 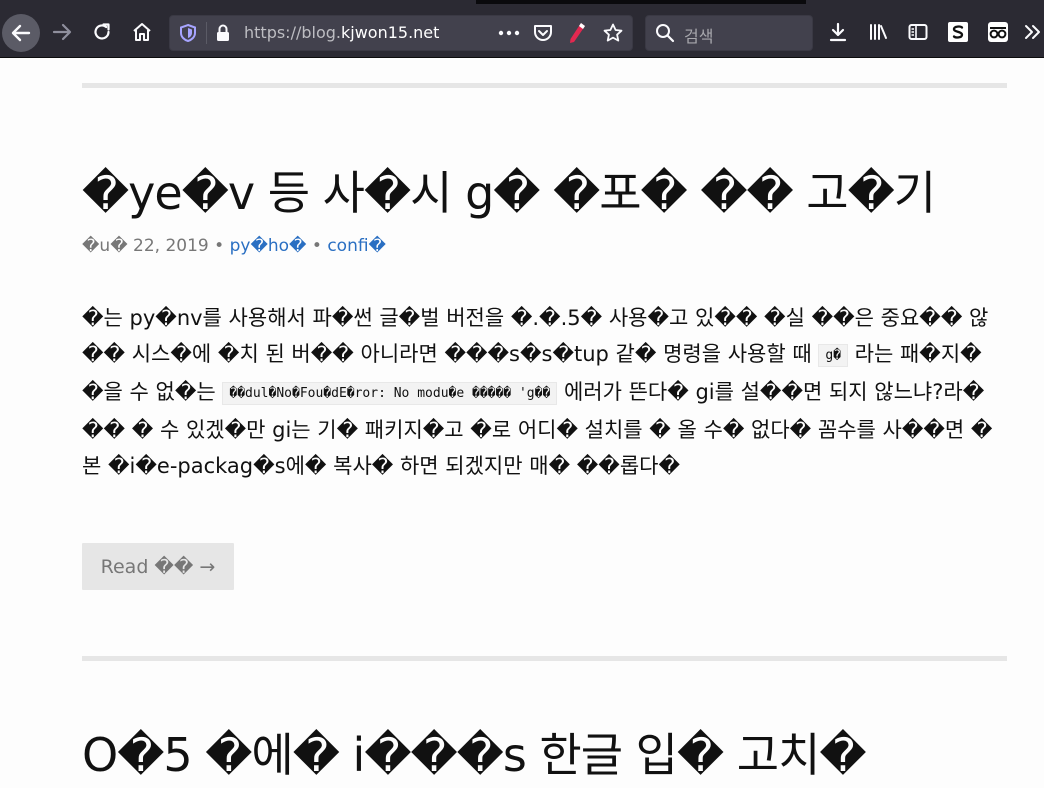 What do you see at coordinates (577, 33) in the screenshot?
I see `screenshot-pen-icon` at bounding box center [577, 33].